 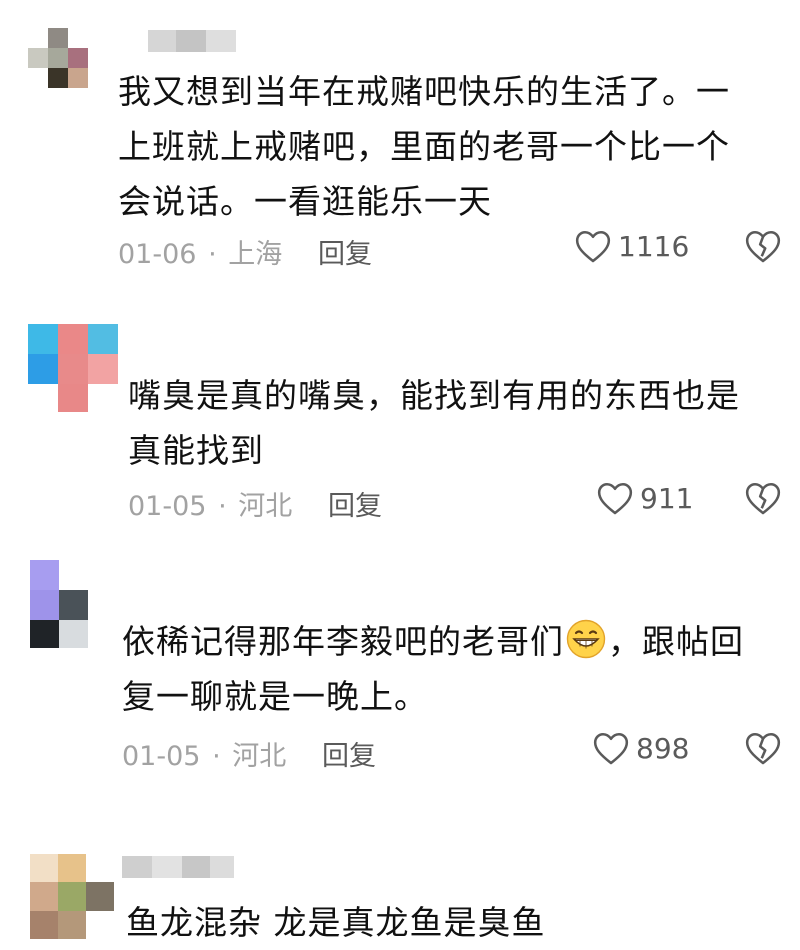 What do you see at coordinates (667, 498) in the screenshot?
I see `like-count: 911` at bounding box center [667, 498].